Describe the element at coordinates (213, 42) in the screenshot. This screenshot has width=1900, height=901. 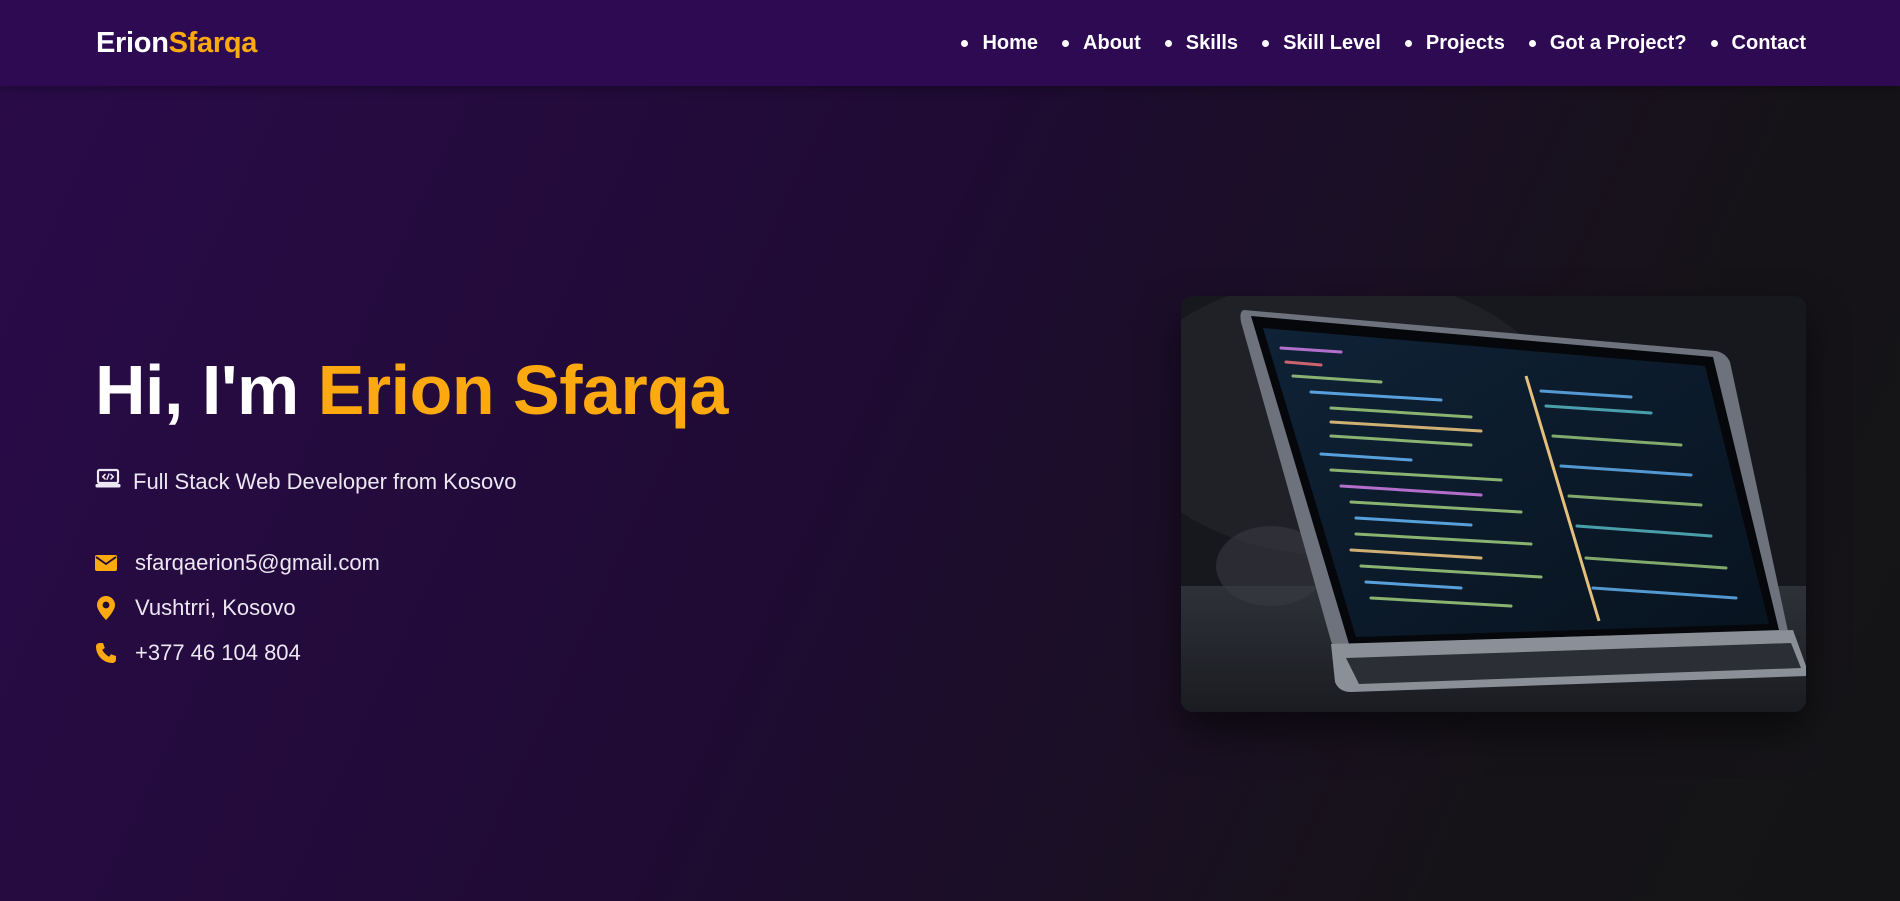
I see `logo-last-name: Sfarqa` at that location.